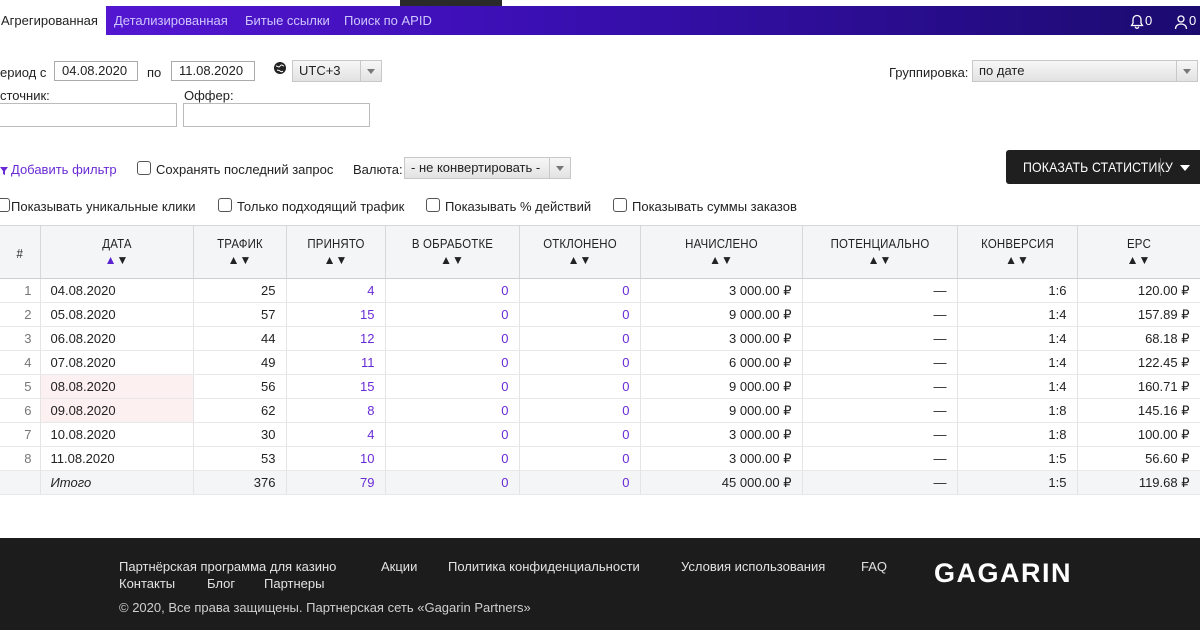 The image size is (1200, 630). Describe the element at coordinates (336, 362) in the screenshot. I see `row-accepted: 11` at that location.